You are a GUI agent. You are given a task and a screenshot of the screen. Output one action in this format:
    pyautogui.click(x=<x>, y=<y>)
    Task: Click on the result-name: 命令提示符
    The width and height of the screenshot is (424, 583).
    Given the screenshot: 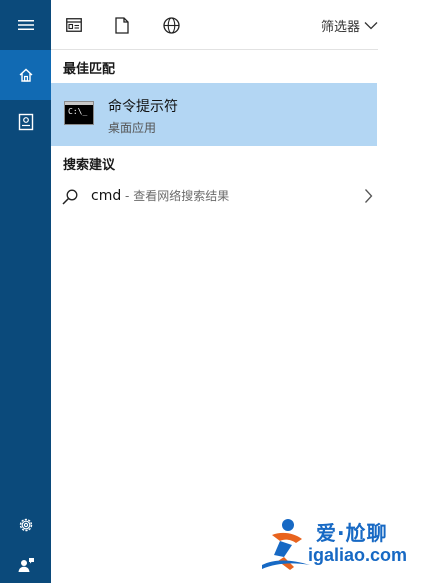 What is the action you would take?
    pyautogui.click(x=143, y=107)
    